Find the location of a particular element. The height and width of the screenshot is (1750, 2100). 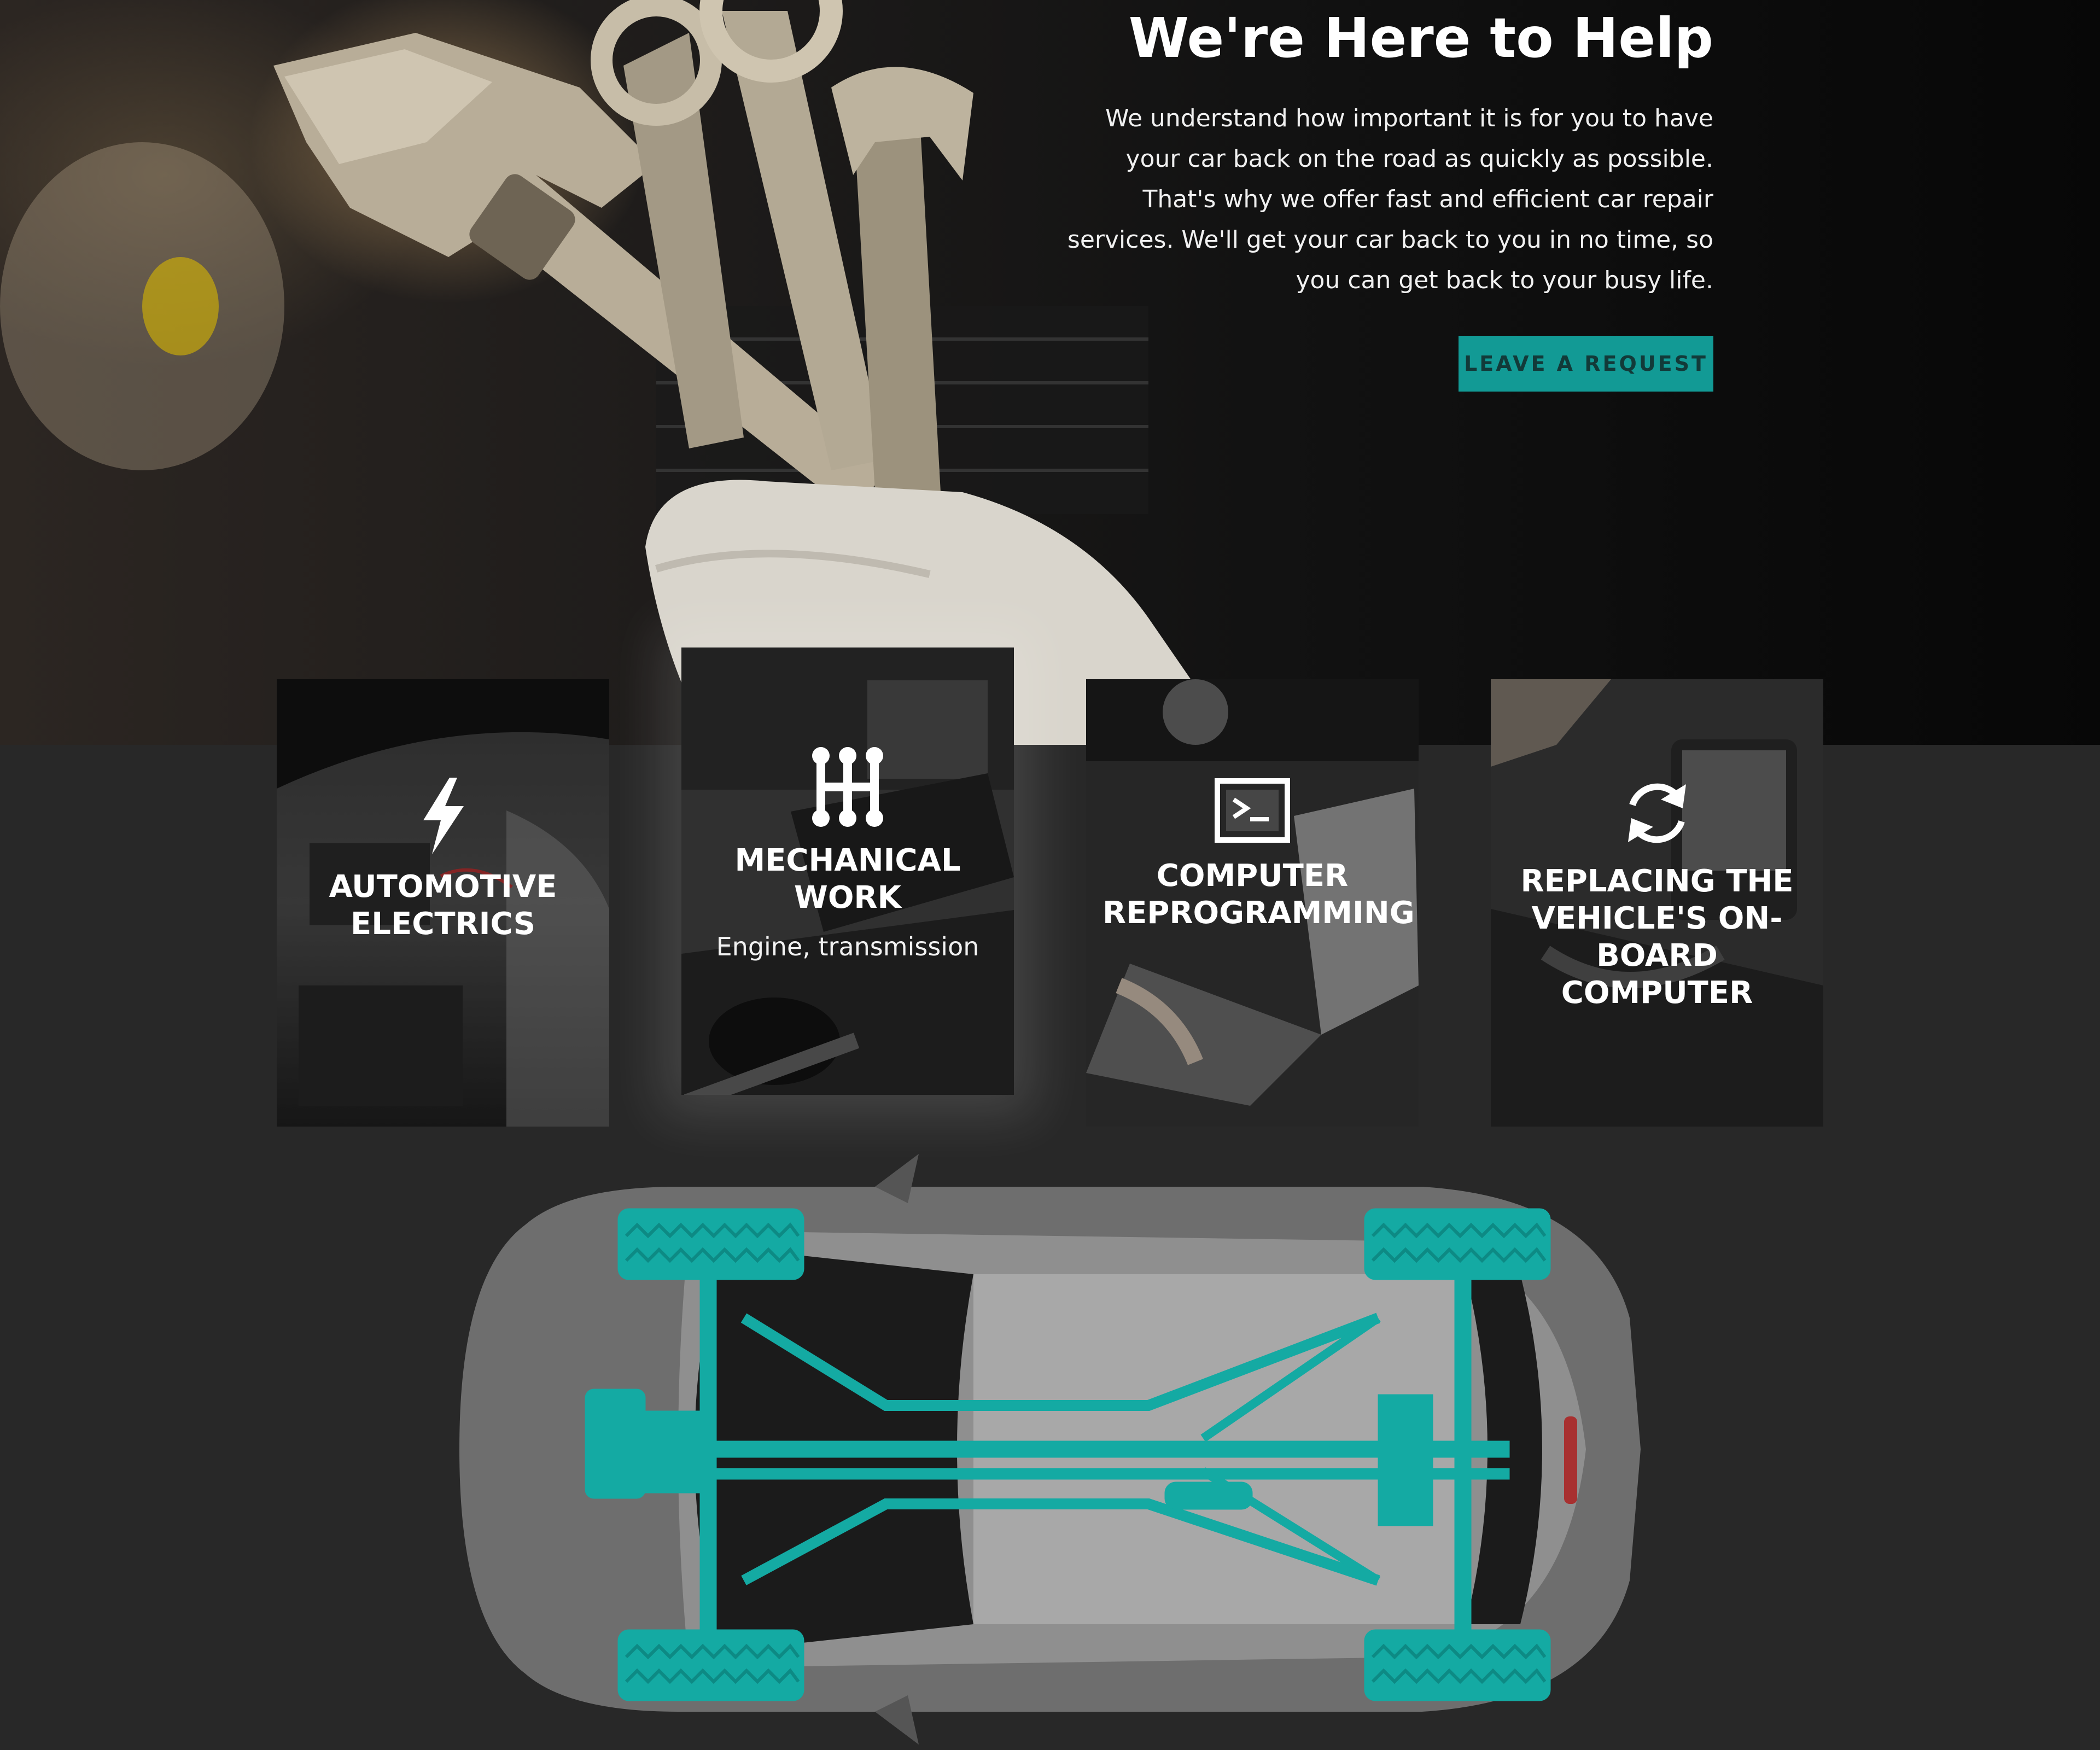

lightning-icon is located at coordinates (443, 816).